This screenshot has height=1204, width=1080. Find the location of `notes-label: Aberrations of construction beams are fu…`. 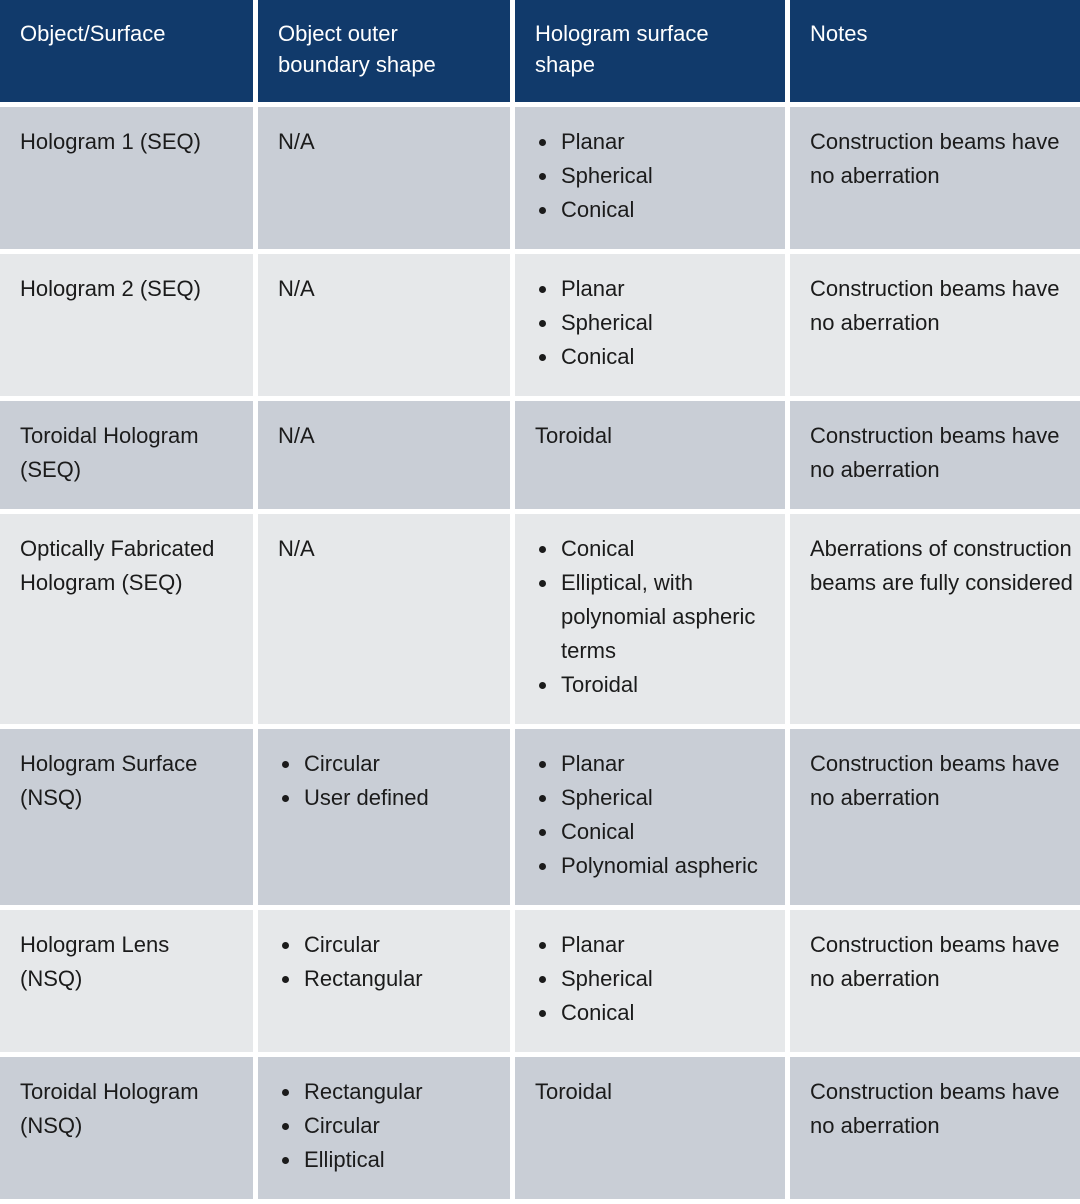

notes-label: Aberrations of construction beams are fu… is located at coordinates (941, 565).